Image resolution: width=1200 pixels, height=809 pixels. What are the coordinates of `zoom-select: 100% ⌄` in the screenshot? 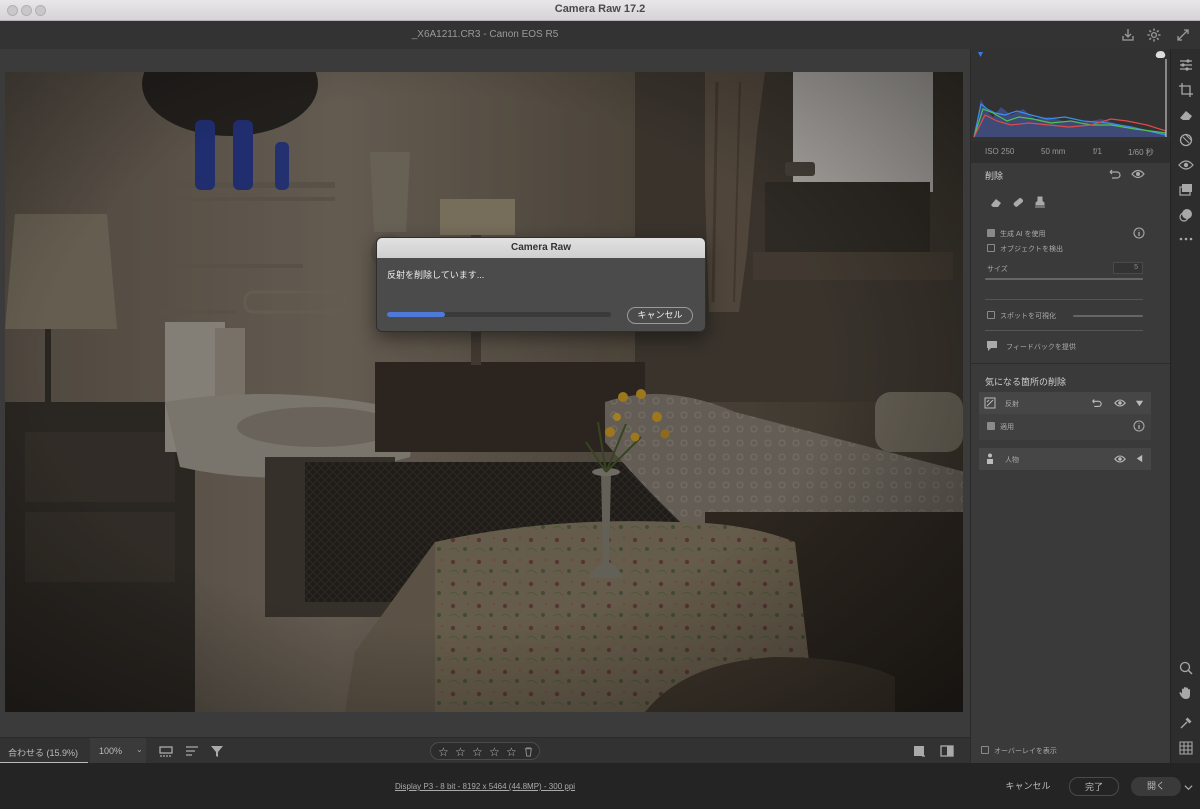 It's located at (118, 751).